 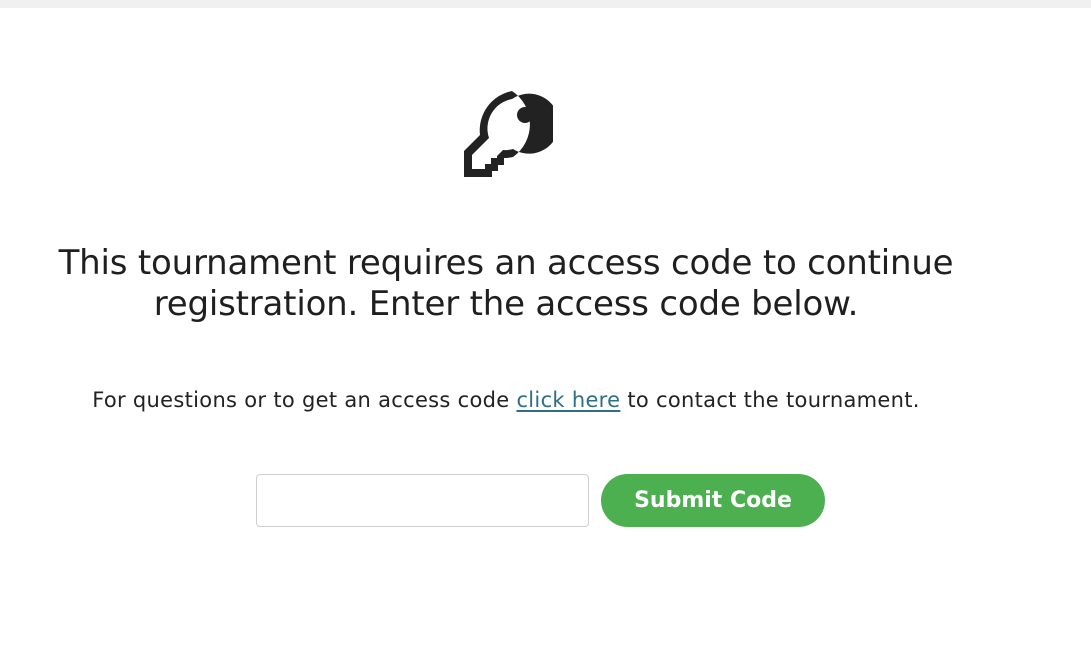 I want to click on key-icon, so click(x=508, y=134).